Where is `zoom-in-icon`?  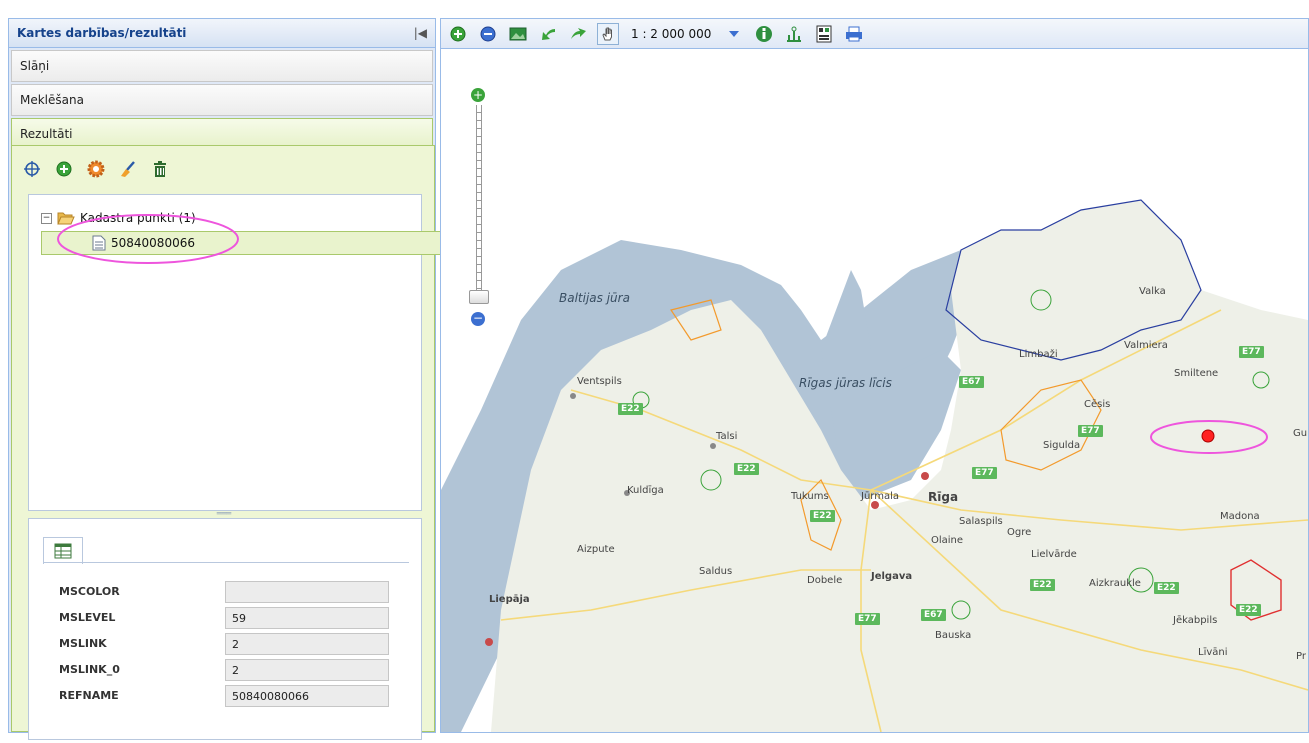
zoom-in-icon is located at coordinates (458, 34).